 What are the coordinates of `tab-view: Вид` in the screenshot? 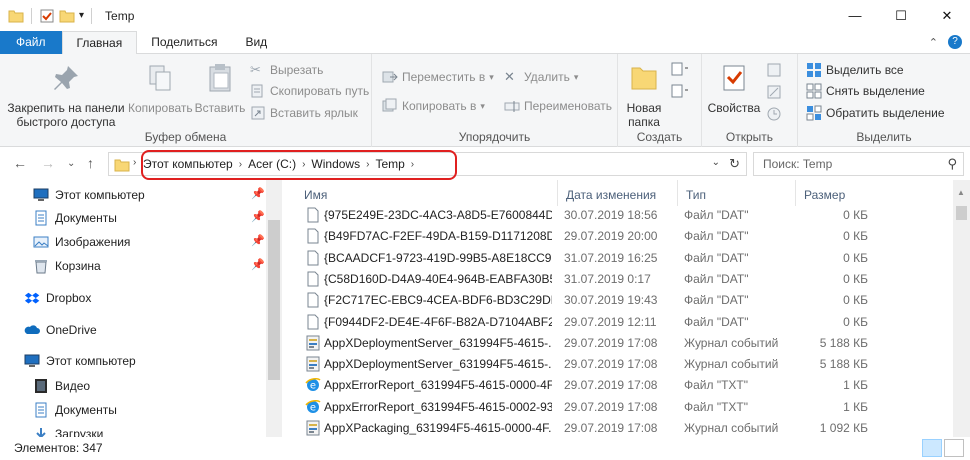 It's located at (256, 42).